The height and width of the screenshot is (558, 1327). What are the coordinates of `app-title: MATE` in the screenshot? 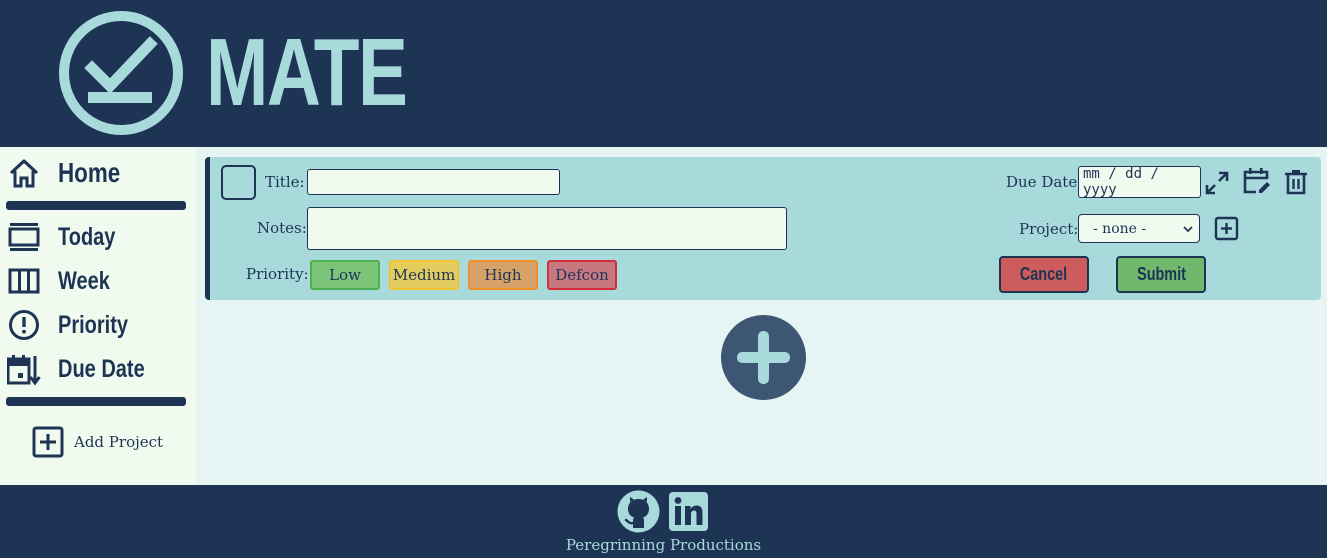 It's located at (307, 72).